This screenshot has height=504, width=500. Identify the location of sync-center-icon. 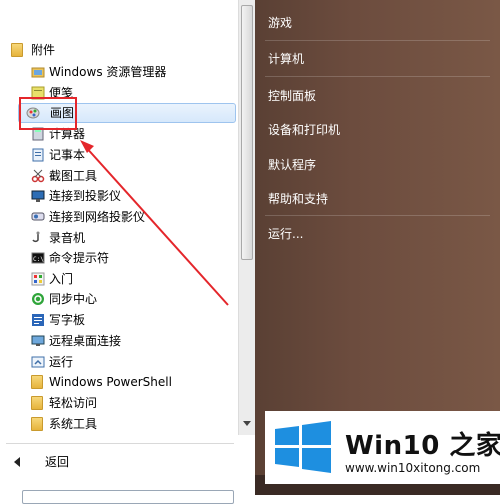
(38, 299).